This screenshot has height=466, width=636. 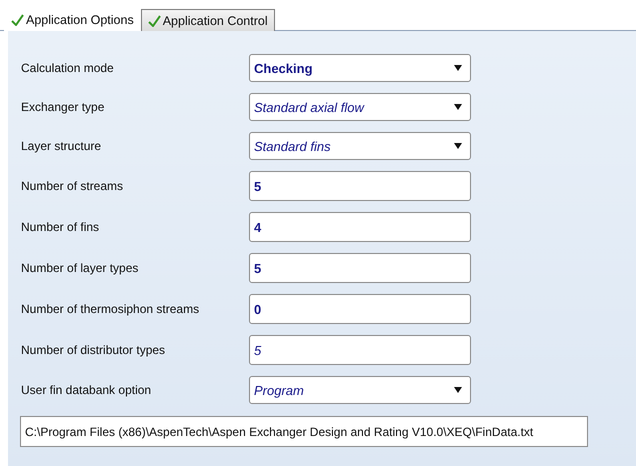 What do you see at coordinates (360, 107) in the screenshot?
I see `dropdown: Standard axial flow` at bounding box center [360, 107].